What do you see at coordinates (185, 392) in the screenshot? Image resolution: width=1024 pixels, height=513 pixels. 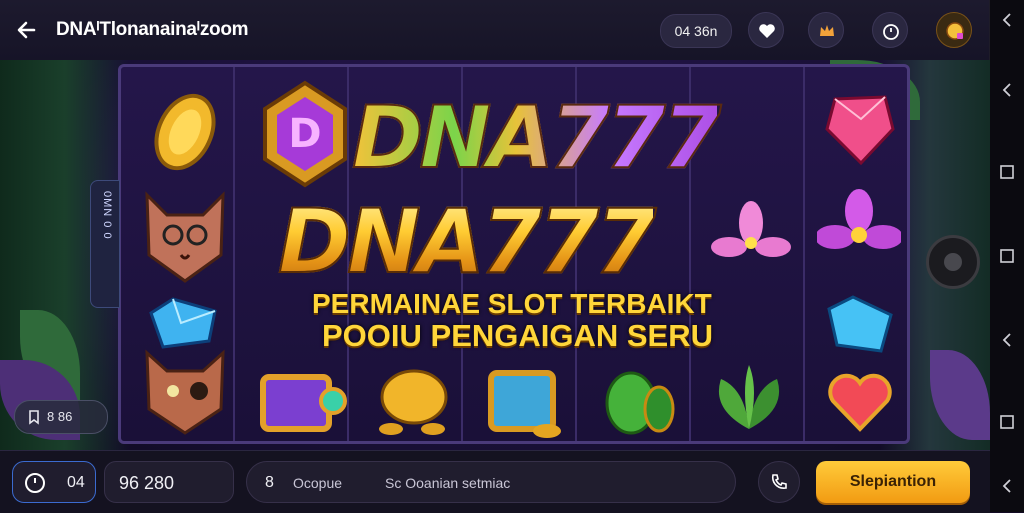 I see `wolf-eyepatch-symbol` at bounding box center [185, 392].